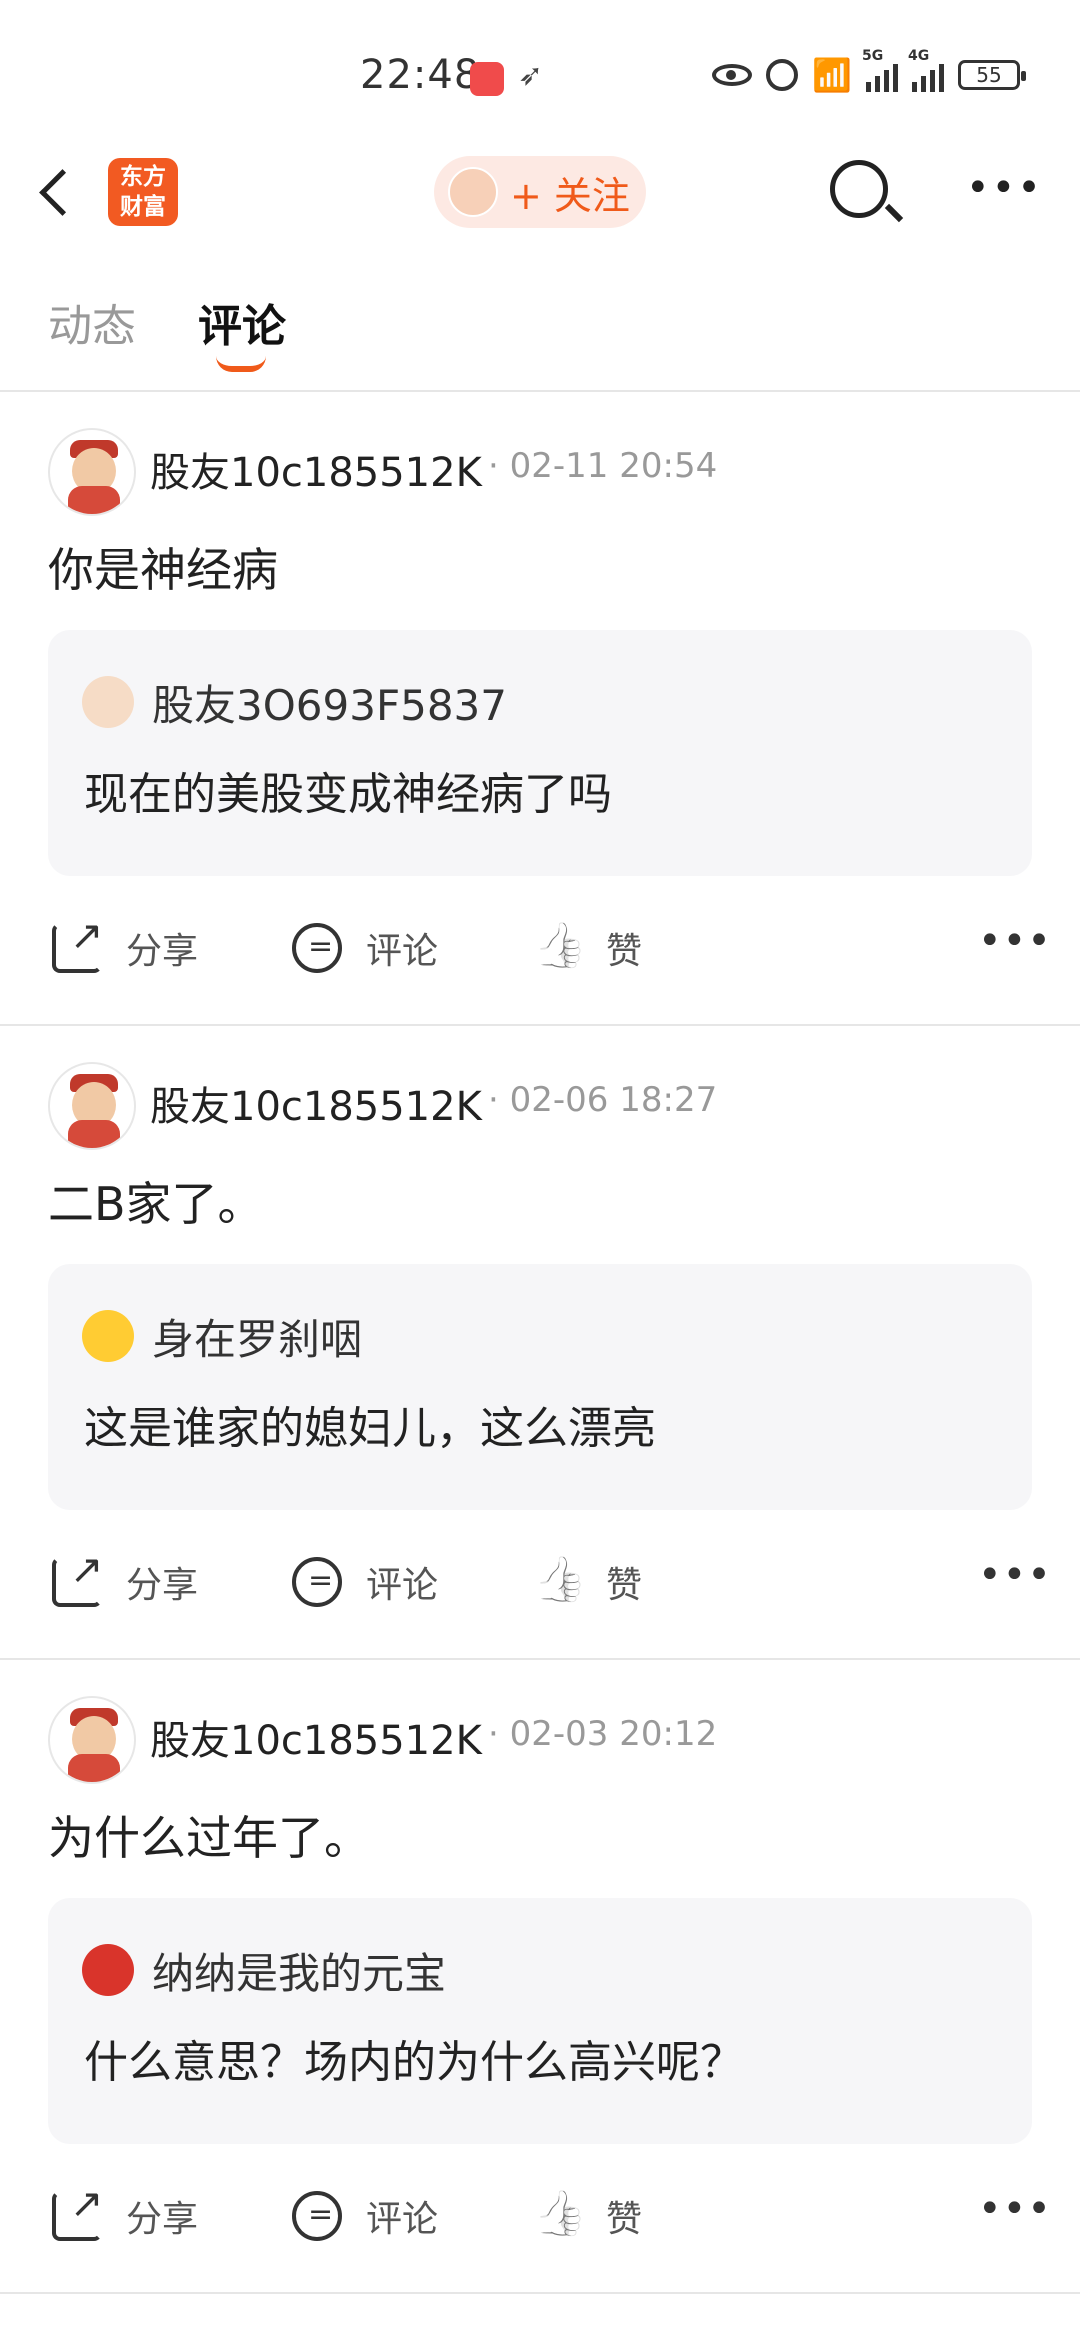 Image resolution: width=1080 pixels, height=2340 pixels. I want to click on huawei-app-icon, so click(487, 79).